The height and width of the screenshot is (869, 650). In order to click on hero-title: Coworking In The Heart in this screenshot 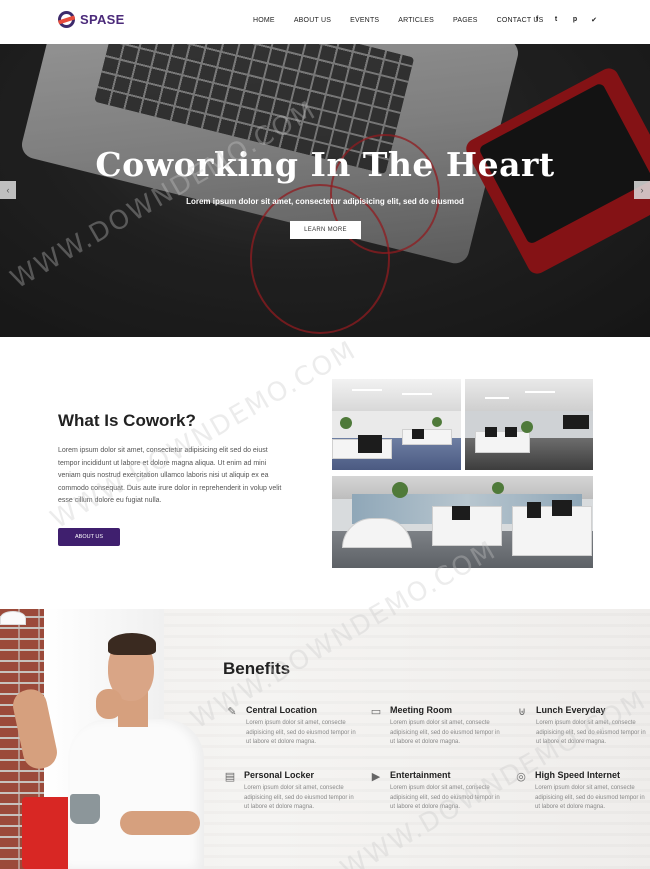, I will do `click(325, 164)`.